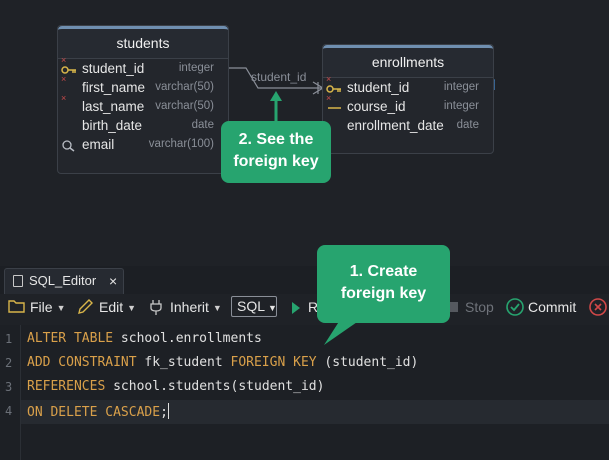 This screenshot has width=609, height=460. Describe the element at coordinates (9, 387) in the screenshot. I see `line-number: 3` at that location.